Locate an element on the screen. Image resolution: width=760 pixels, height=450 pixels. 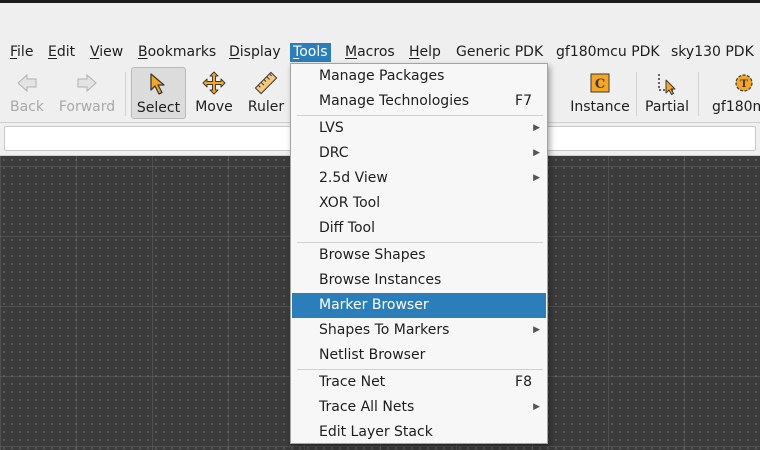
menu-file: File is located at coordinates (21, 52).